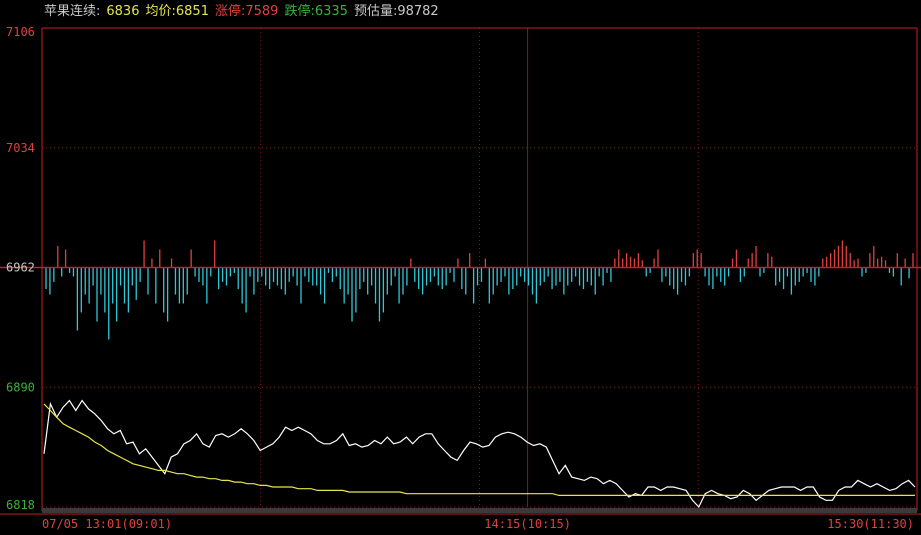  What do you see at coordinates (527, 524) in the screenshot?
I see `x-tick-label: 14:15(10:15)` at bounding box center [527, 524].